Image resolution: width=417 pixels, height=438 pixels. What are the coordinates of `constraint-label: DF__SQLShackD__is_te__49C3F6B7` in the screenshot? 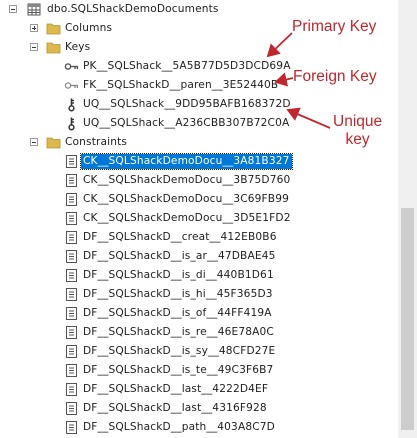 It's located at (178, 370).